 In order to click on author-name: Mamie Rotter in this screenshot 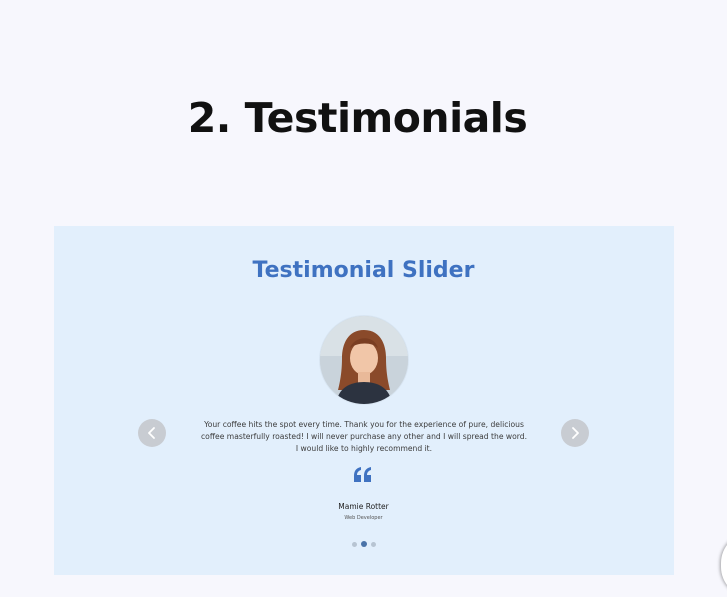, I will do `click(363, 506)`.